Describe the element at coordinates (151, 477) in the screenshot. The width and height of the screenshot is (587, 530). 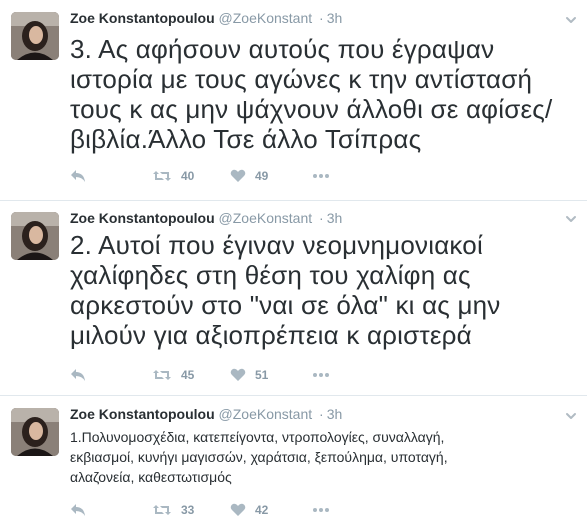
I see `tweet-text-line: αλαζονεία, καθεστωτισμός` at that location.